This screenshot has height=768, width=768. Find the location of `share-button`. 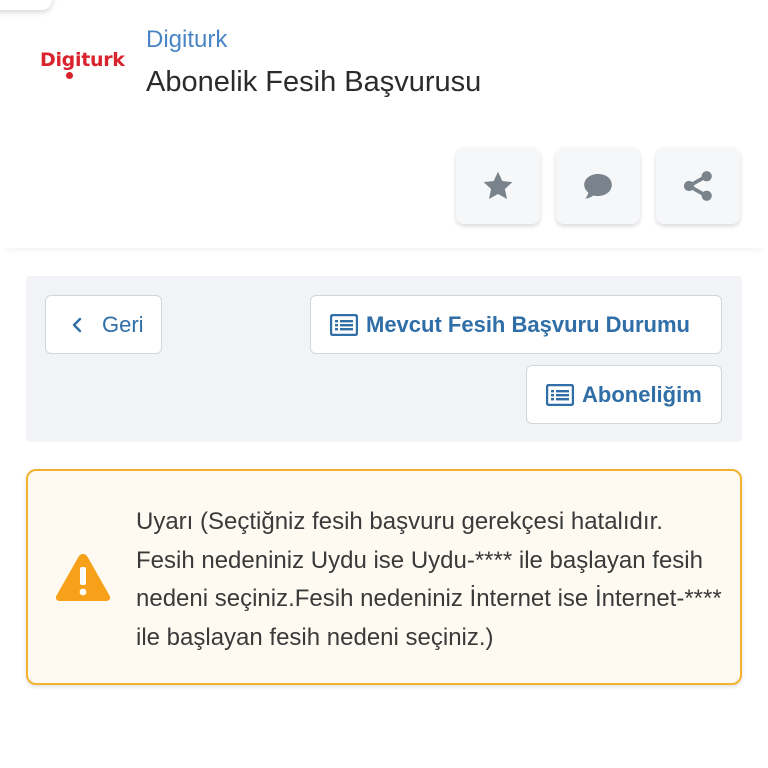

share-button is located at coordinates (698, 186).